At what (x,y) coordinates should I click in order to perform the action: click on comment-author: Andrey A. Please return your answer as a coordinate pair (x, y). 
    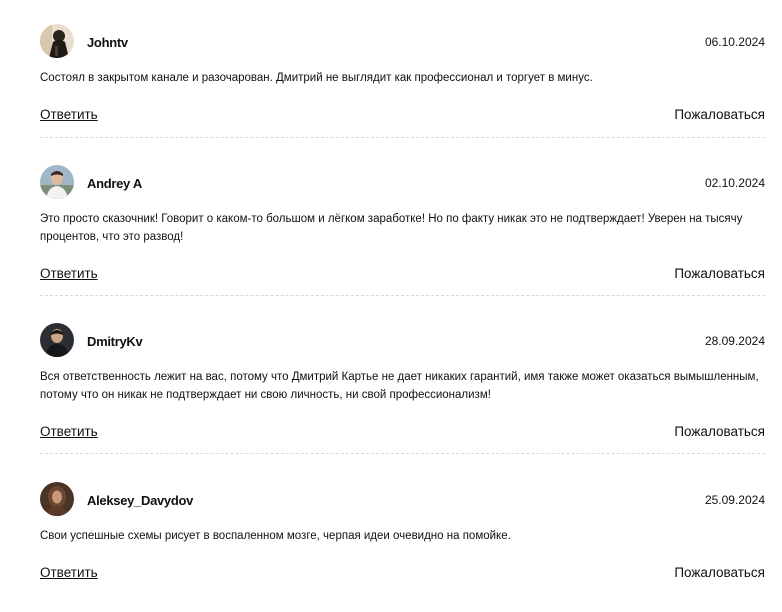
    Looking at the image, I should click on (114, 183).